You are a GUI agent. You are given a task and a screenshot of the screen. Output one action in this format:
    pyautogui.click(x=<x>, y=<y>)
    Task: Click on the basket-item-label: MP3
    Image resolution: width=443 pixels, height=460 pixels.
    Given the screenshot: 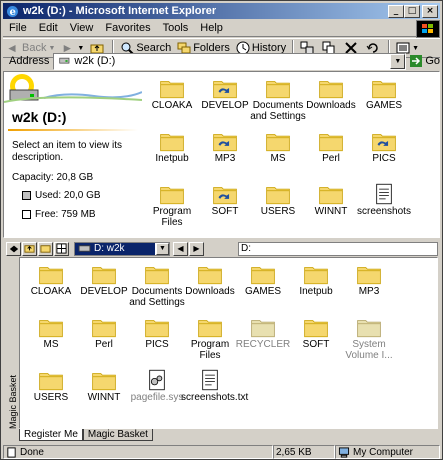 What is the action you would take?
    pyautogui.click(x=369, y=291)
    